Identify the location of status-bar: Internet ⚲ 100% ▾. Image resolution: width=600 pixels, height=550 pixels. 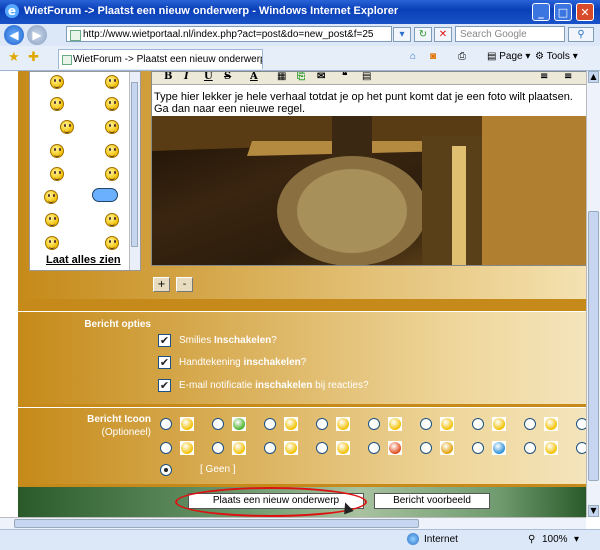
(300, 539).